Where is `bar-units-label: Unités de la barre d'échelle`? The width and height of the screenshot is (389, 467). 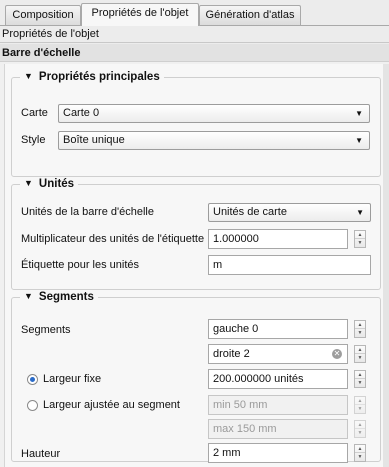
bar-units-label: Unités de la barre d'échelle is located at coordinates (87, 212).